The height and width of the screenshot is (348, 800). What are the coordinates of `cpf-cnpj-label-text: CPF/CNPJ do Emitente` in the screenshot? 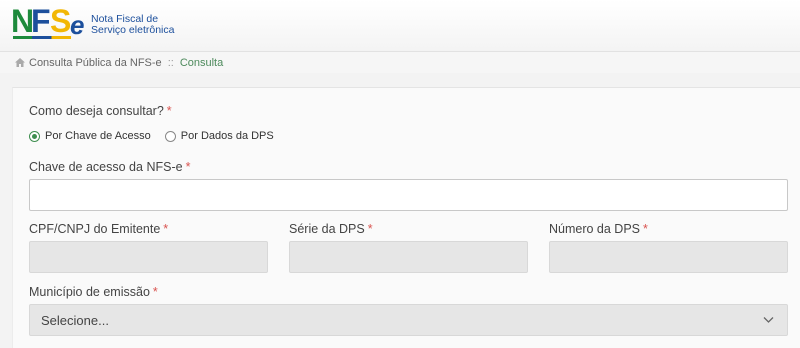 It's located at (95, 229).